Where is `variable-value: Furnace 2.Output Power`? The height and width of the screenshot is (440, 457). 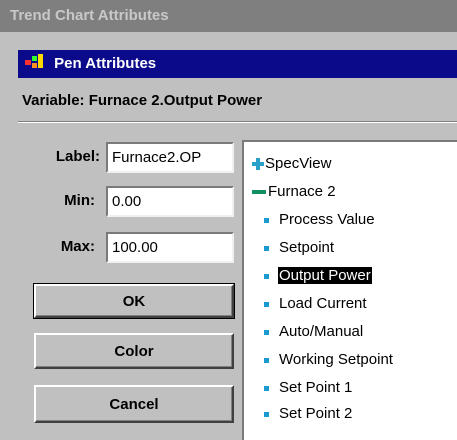
variable-value: Furnace 2.Output Power is located at coordinates (175, 100).